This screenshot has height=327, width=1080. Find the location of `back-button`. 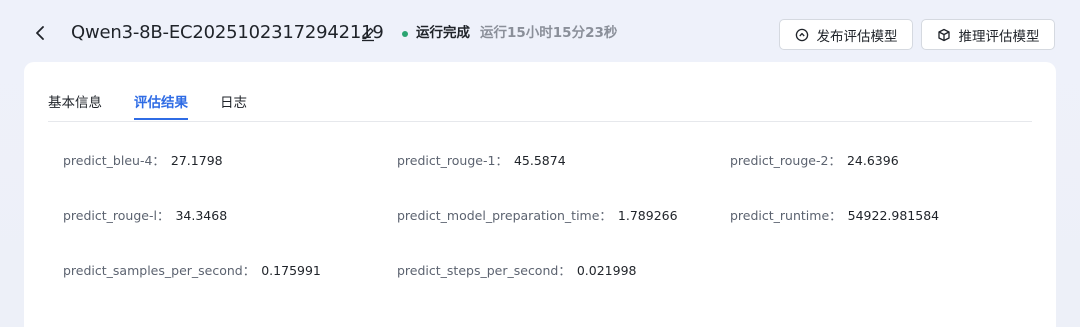

back-button is located at coordinates (40, 33).